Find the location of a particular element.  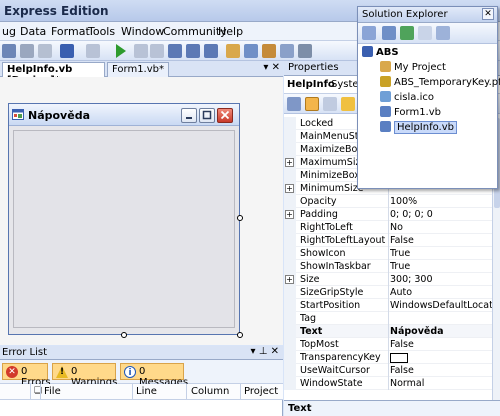

solution-tree-item: ABS_TemporaryKey.pfx is located at coordinates (440, 82).